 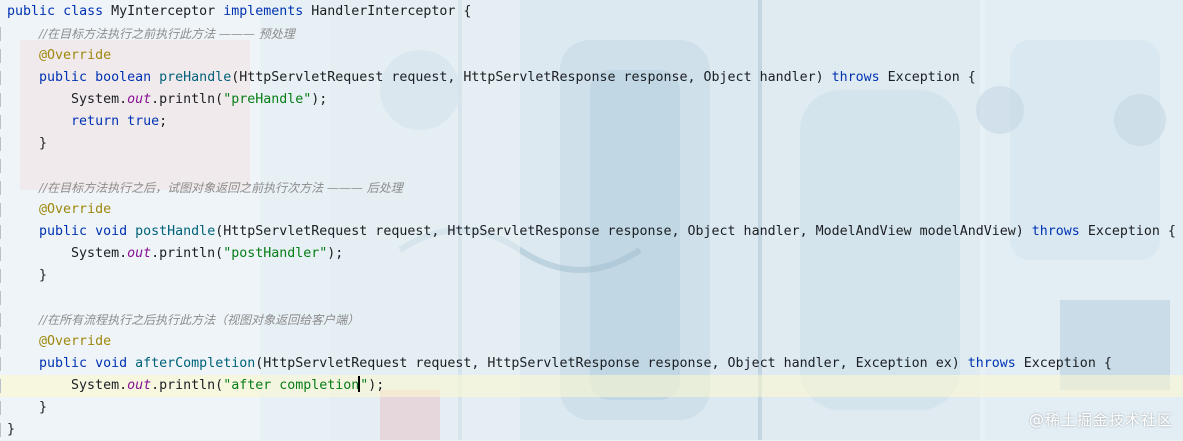 I want to click on code-token: //在目标方法执行之前执行此方法 ——— 预处理, so click(x=167, y=34).